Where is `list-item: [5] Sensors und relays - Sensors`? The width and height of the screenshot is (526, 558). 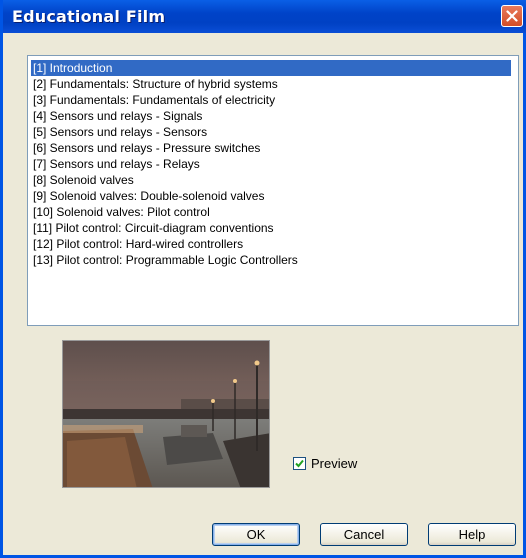
list-item: [5] Sensors und relays - Sensors is located at coordinates (120, 132).